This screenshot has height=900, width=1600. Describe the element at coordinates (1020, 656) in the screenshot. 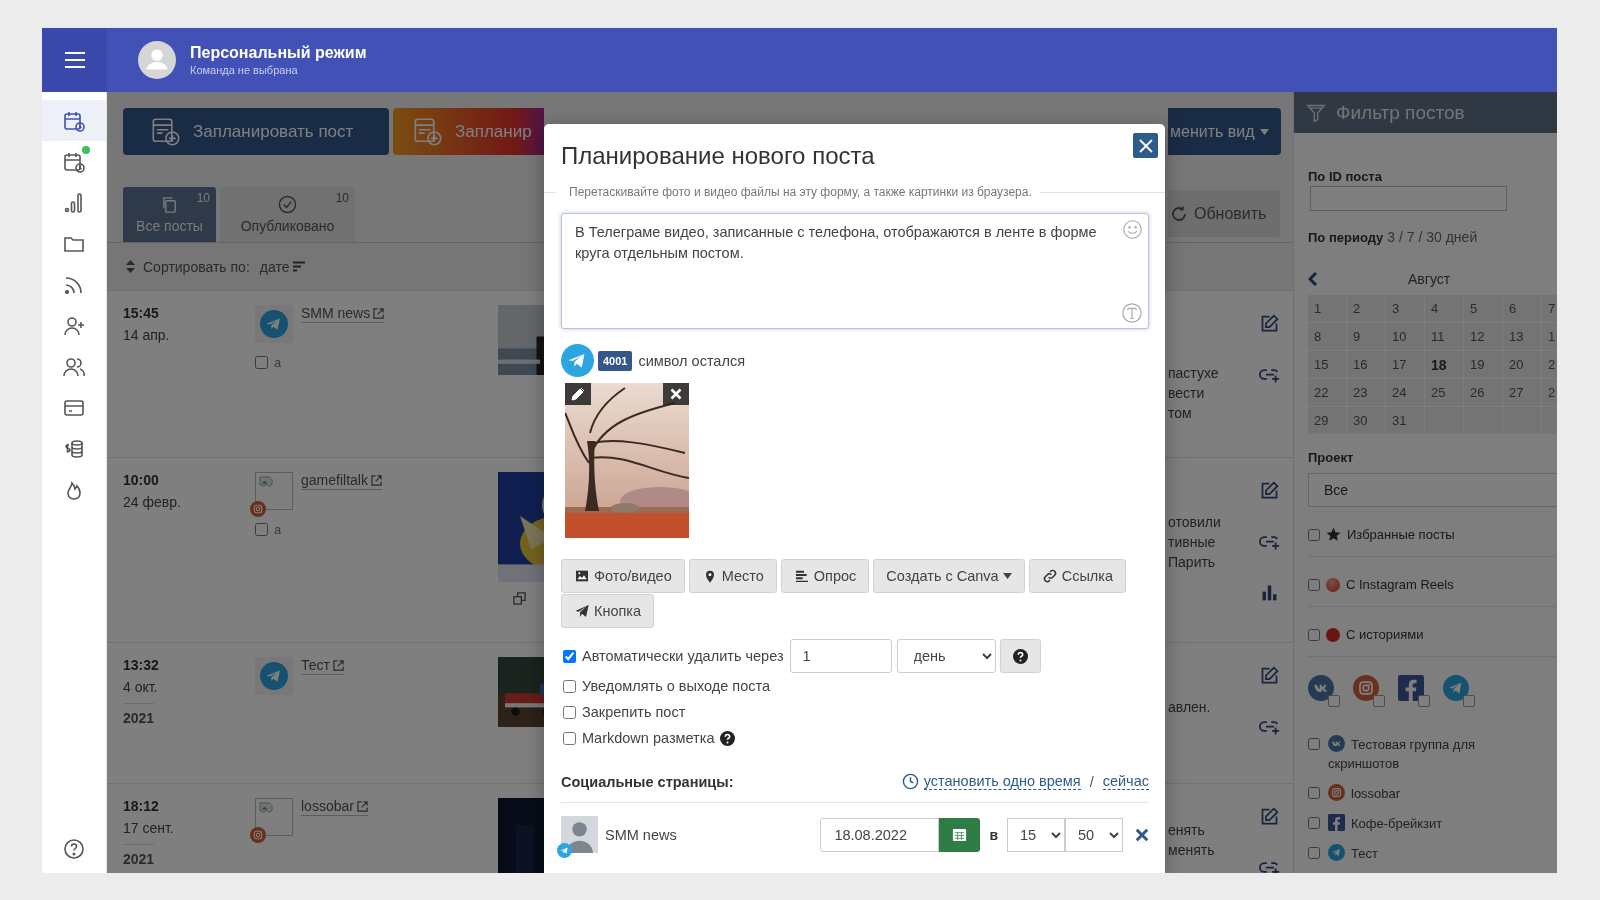

I see `help-button` at that location.